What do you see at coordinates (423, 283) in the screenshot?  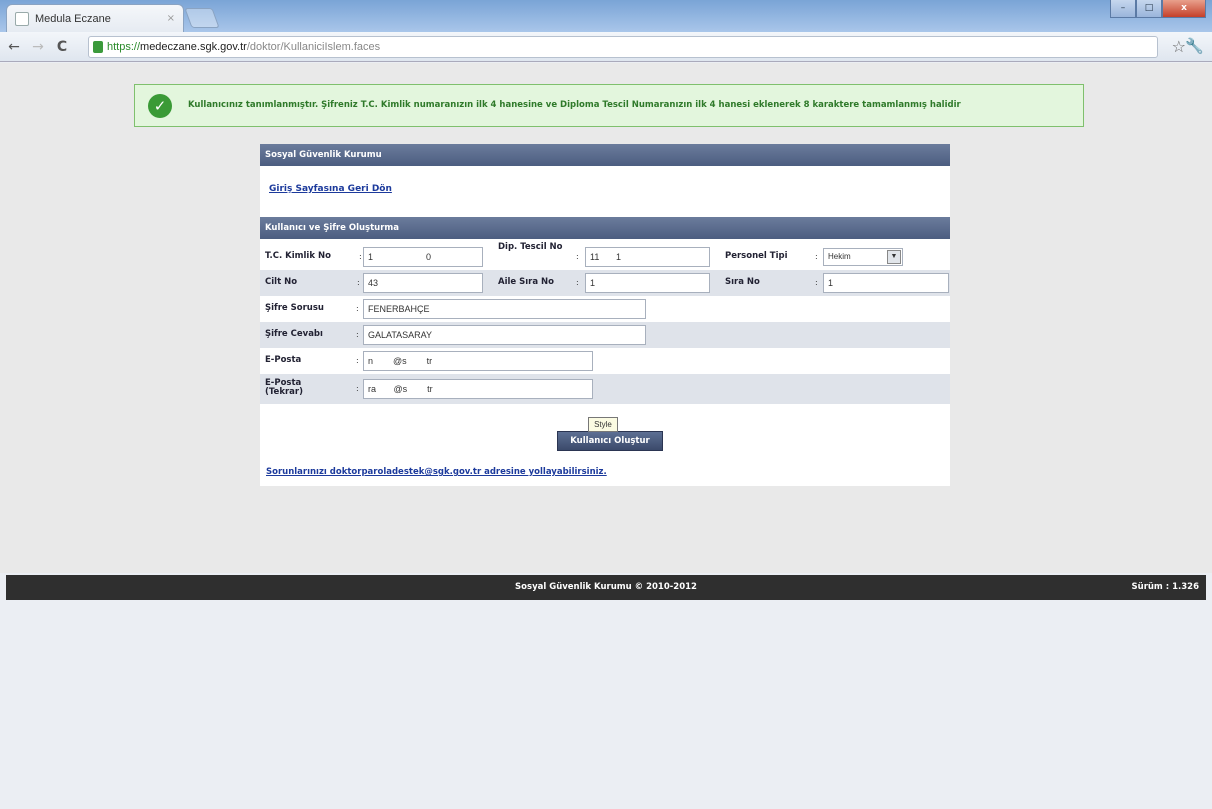 I see `cilt-no-input: 43` at bounding box center [423, 283].